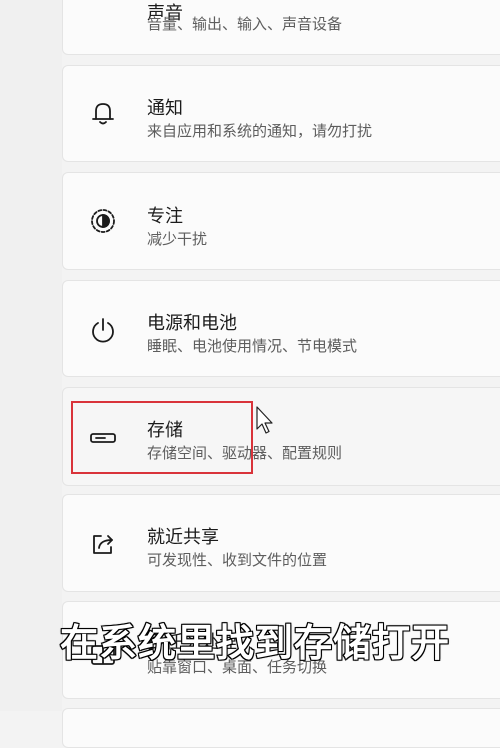  What do you see at coordinates (165, 108) in the screenshot?
I see `settings-item-title: 通知` at bounding box center [165, 108].